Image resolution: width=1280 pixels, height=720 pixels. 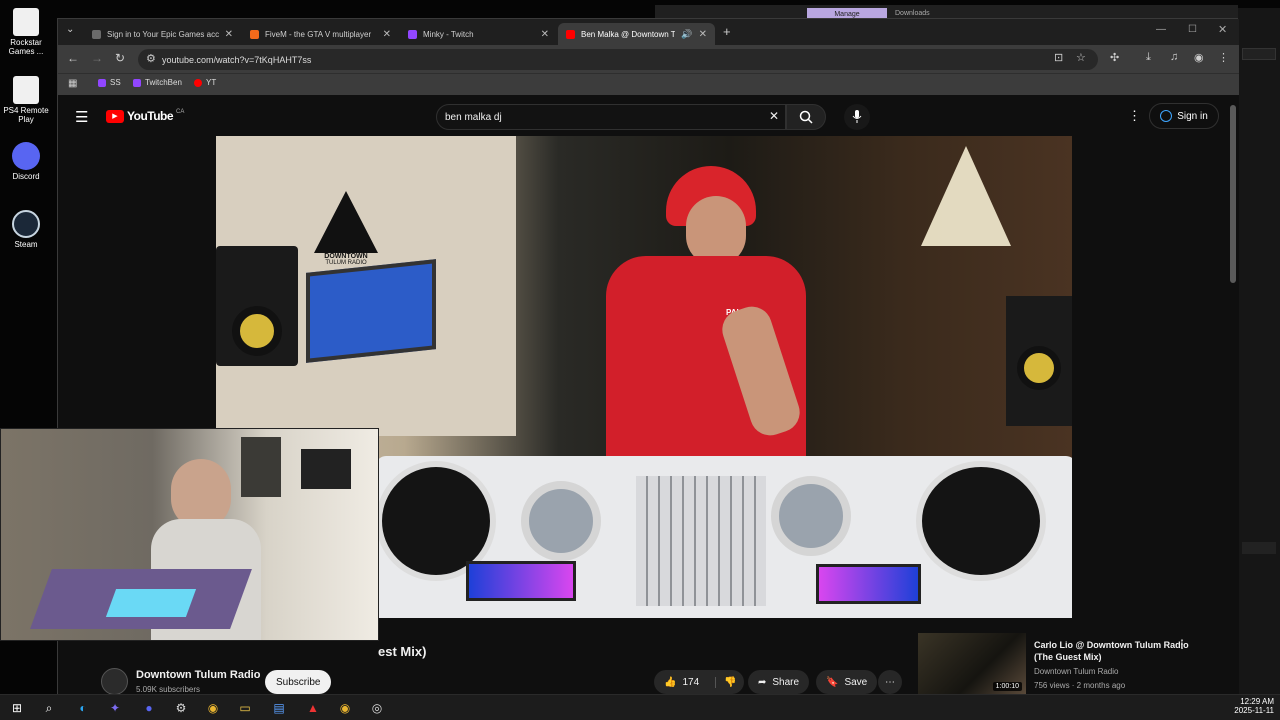 What do you see at coordinates (120, 58) in the screenshot?
I see `reload-icon: ↻` at bounding box center [120, 58].